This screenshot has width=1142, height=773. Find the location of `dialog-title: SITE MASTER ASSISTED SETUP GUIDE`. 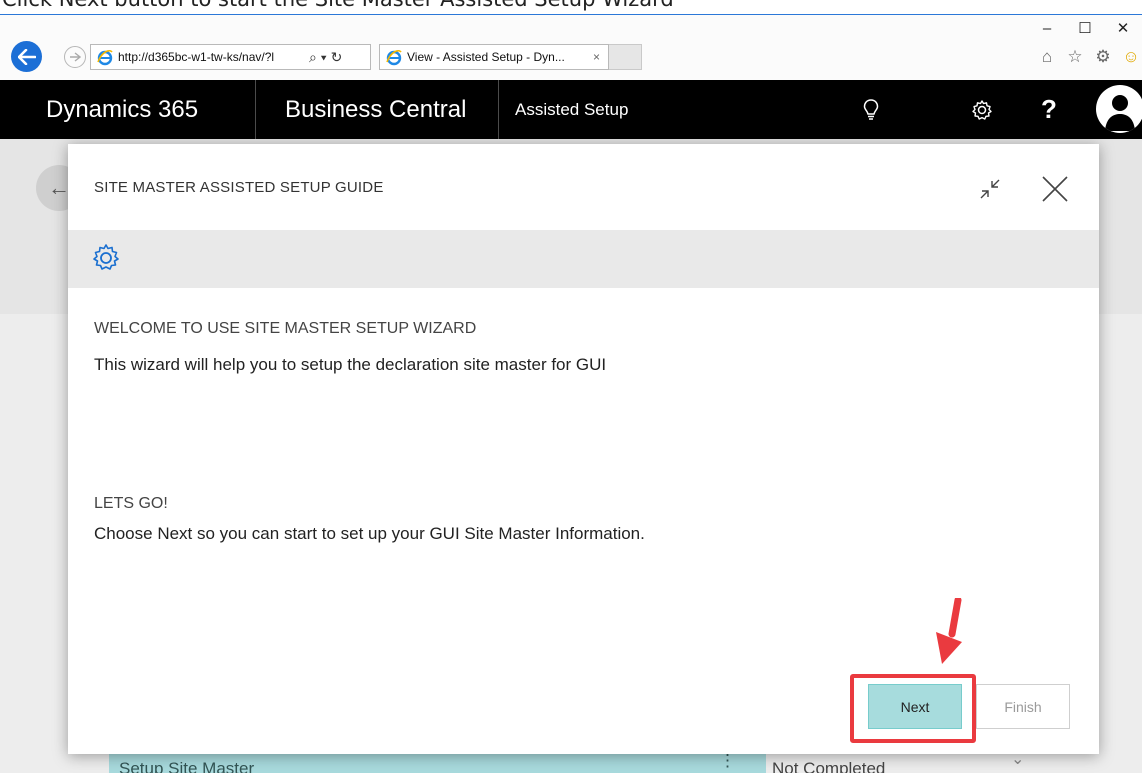

dialog-title: SITE MASTER ASSISTED SETUP GUIDE is located at coordinates (239, 187).